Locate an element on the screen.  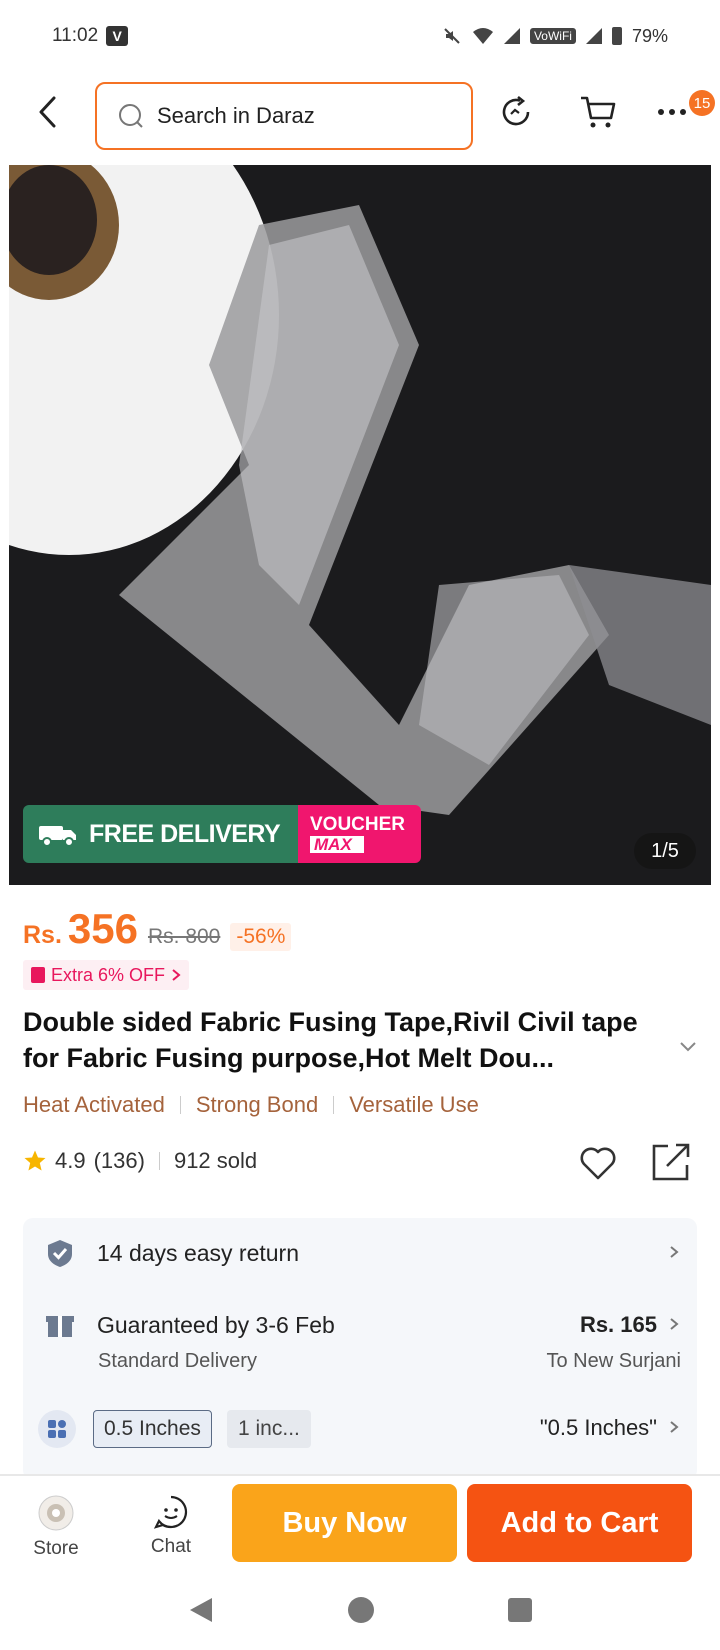
free-delivery-badge: FREE DELIVERY is located at coordinates (160, 834).